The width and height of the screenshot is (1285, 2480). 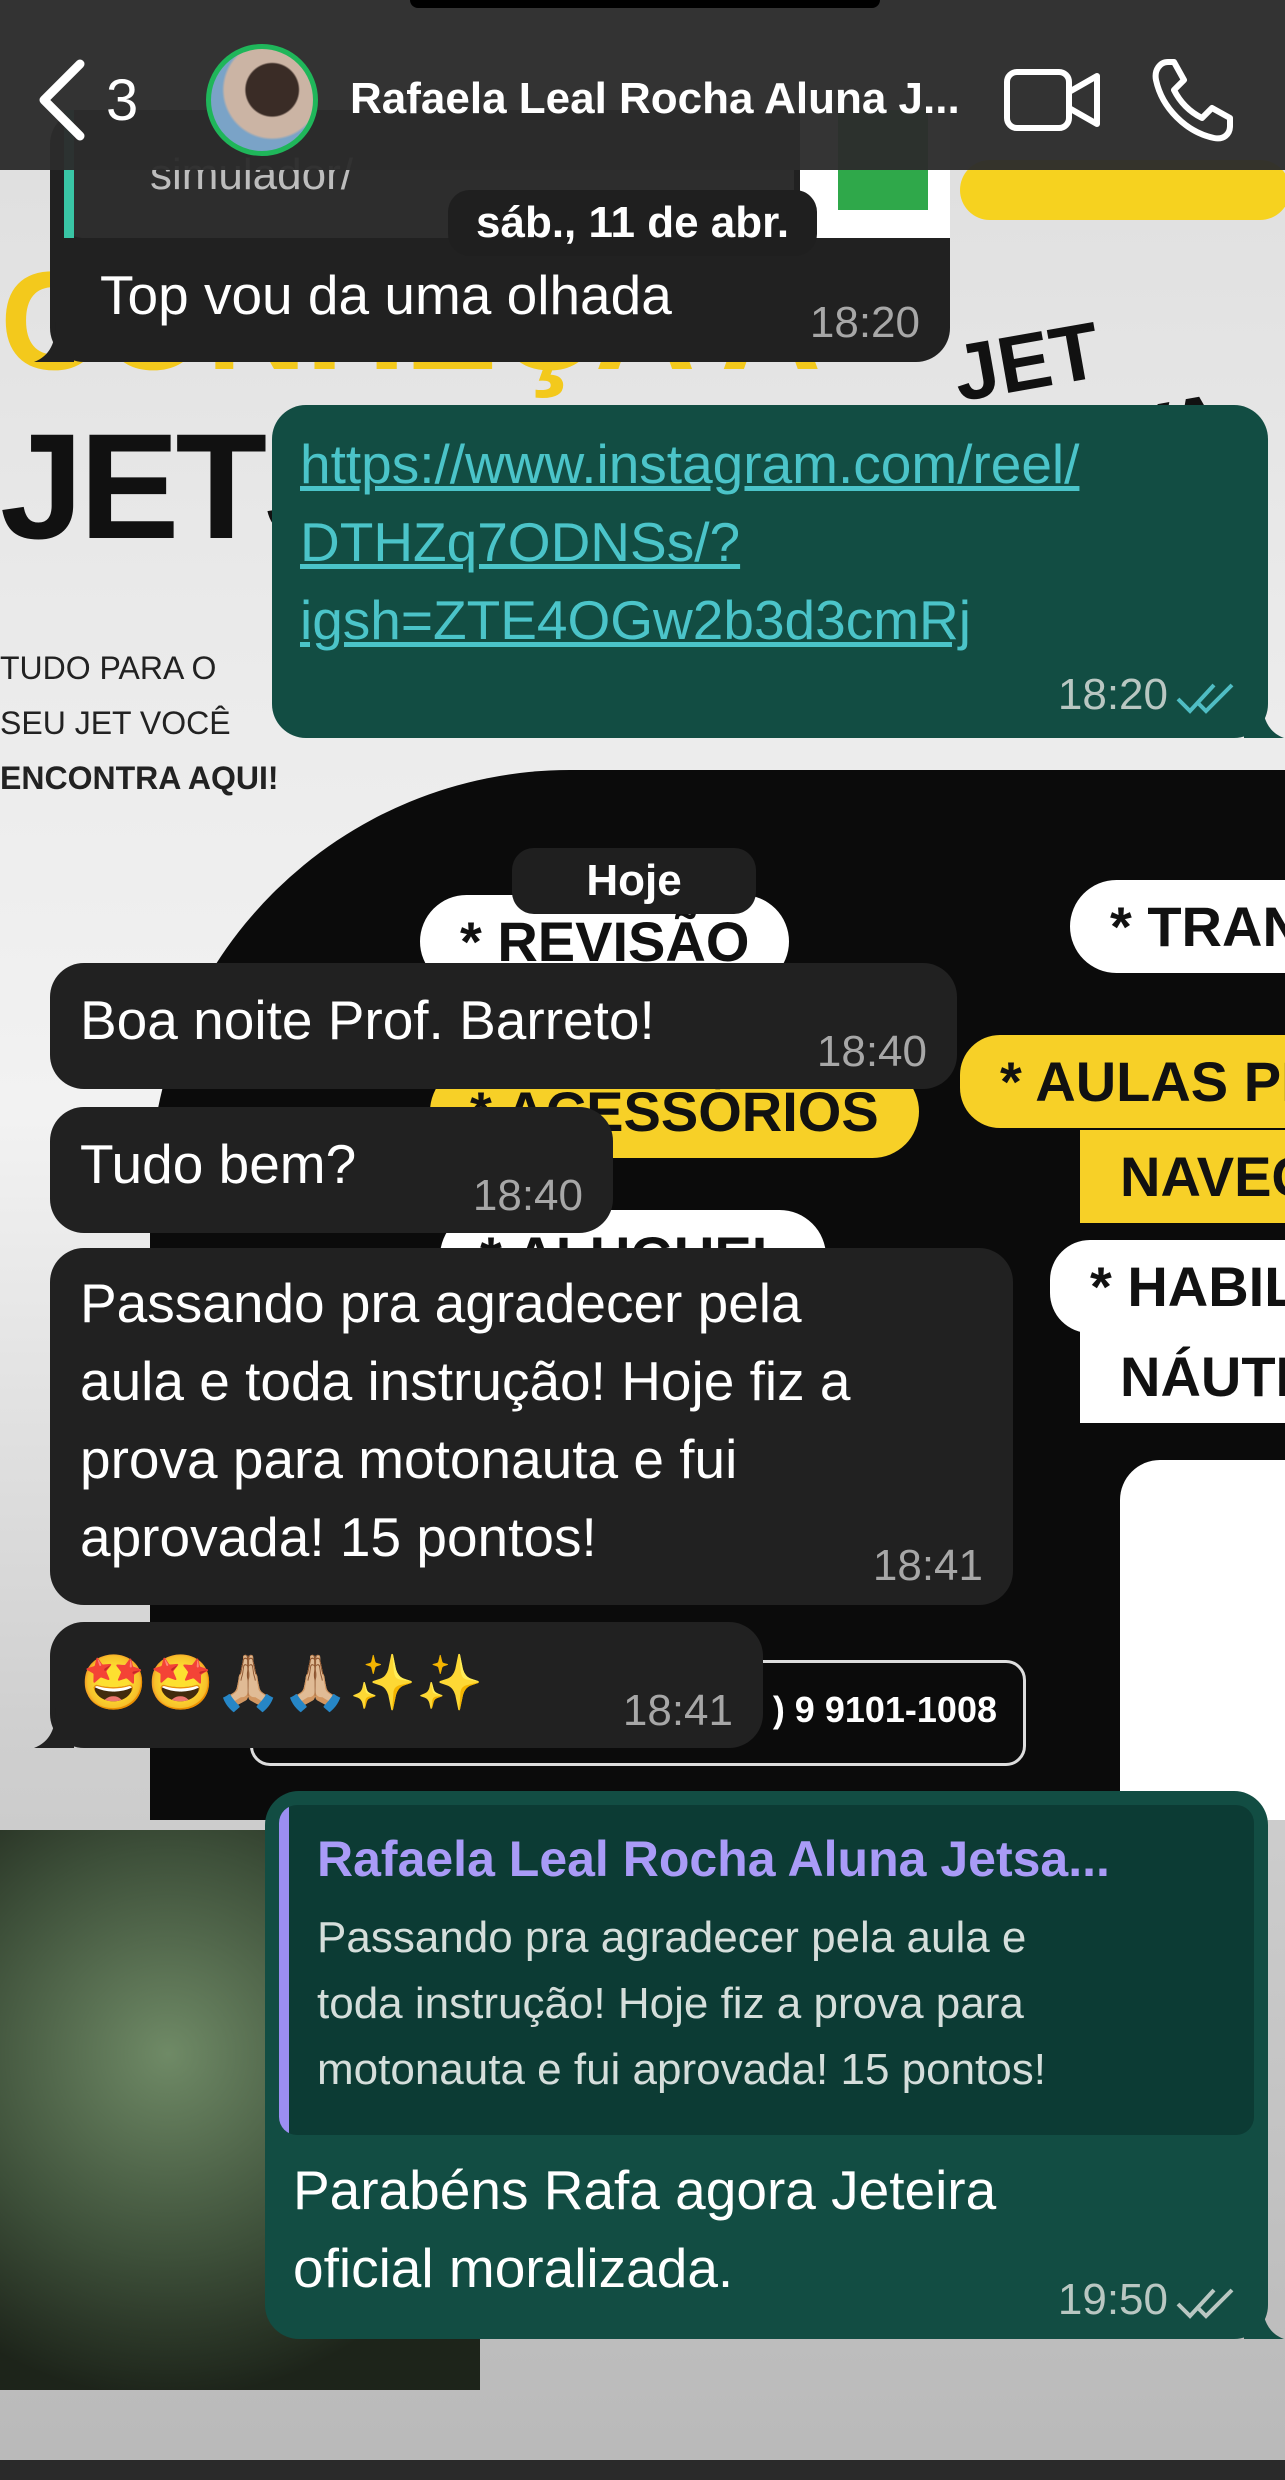 I want to click on wallpaper-tagline-2: SEU JET VOCÊ, so click(x=115, y=723).